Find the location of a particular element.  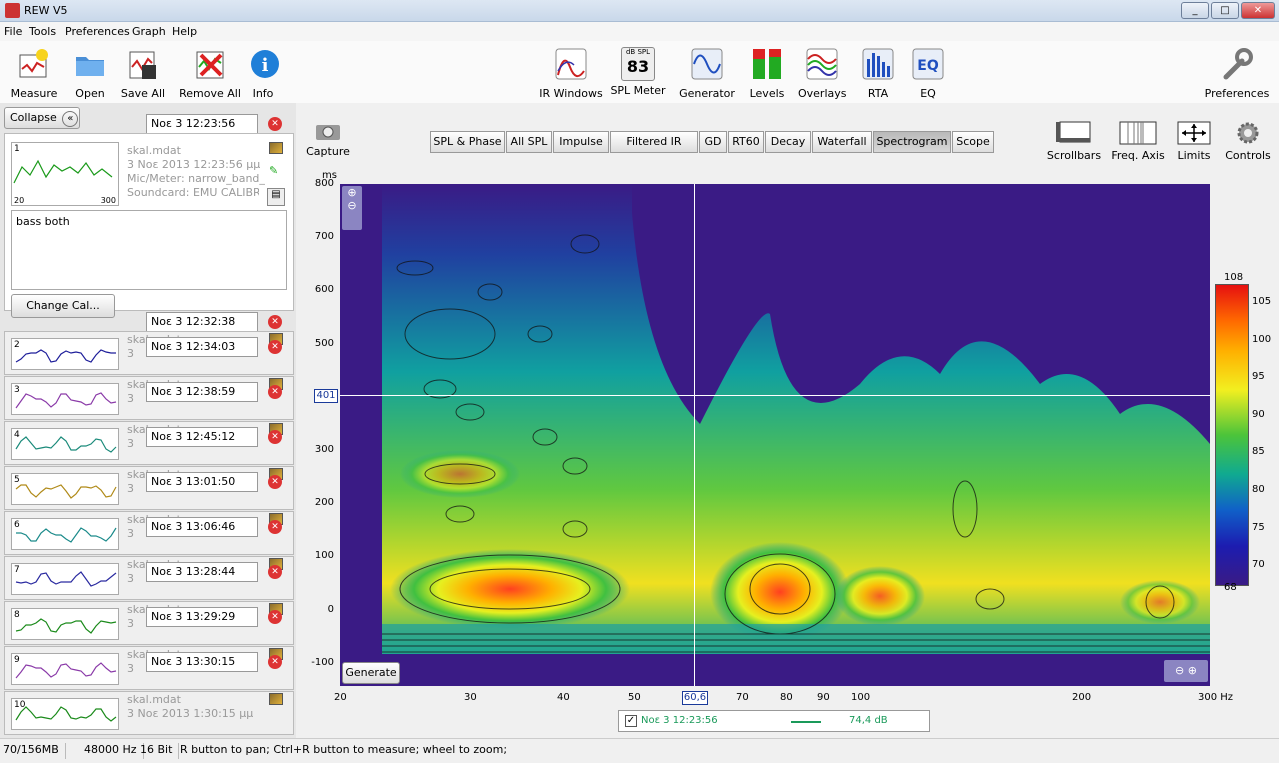

close-button: ✕ is located at coordinates (1258, 10).